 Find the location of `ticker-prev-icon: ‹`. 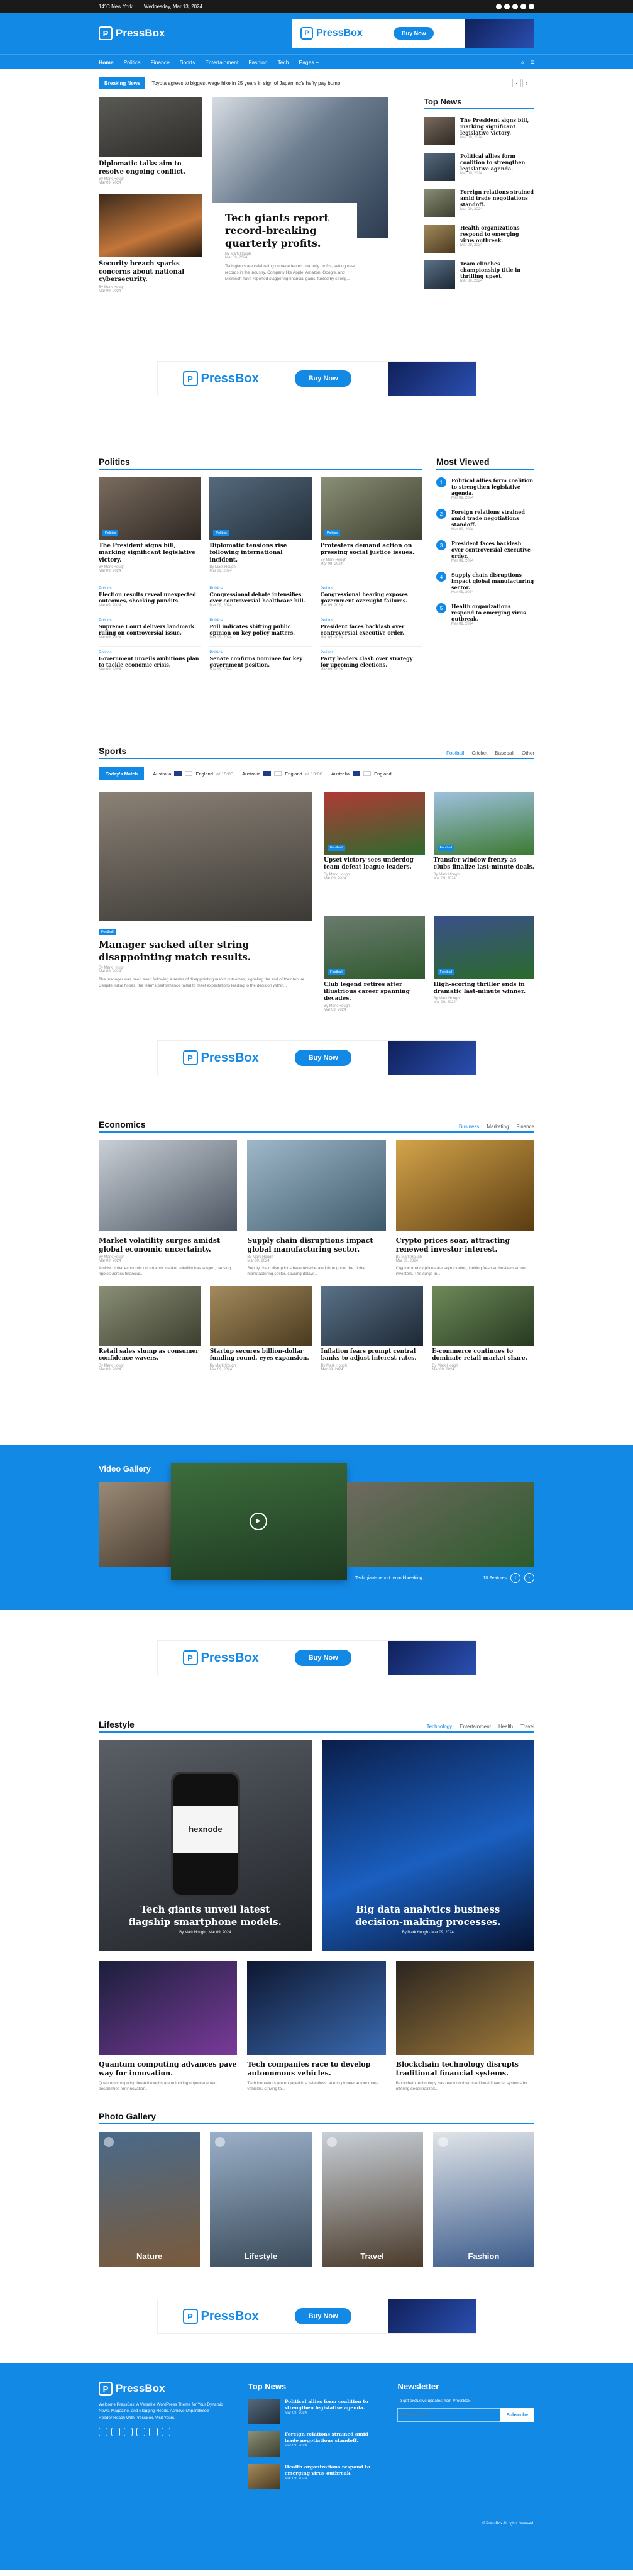

ticker-prev-icon: ‹ is located at coordinates (516, 83).